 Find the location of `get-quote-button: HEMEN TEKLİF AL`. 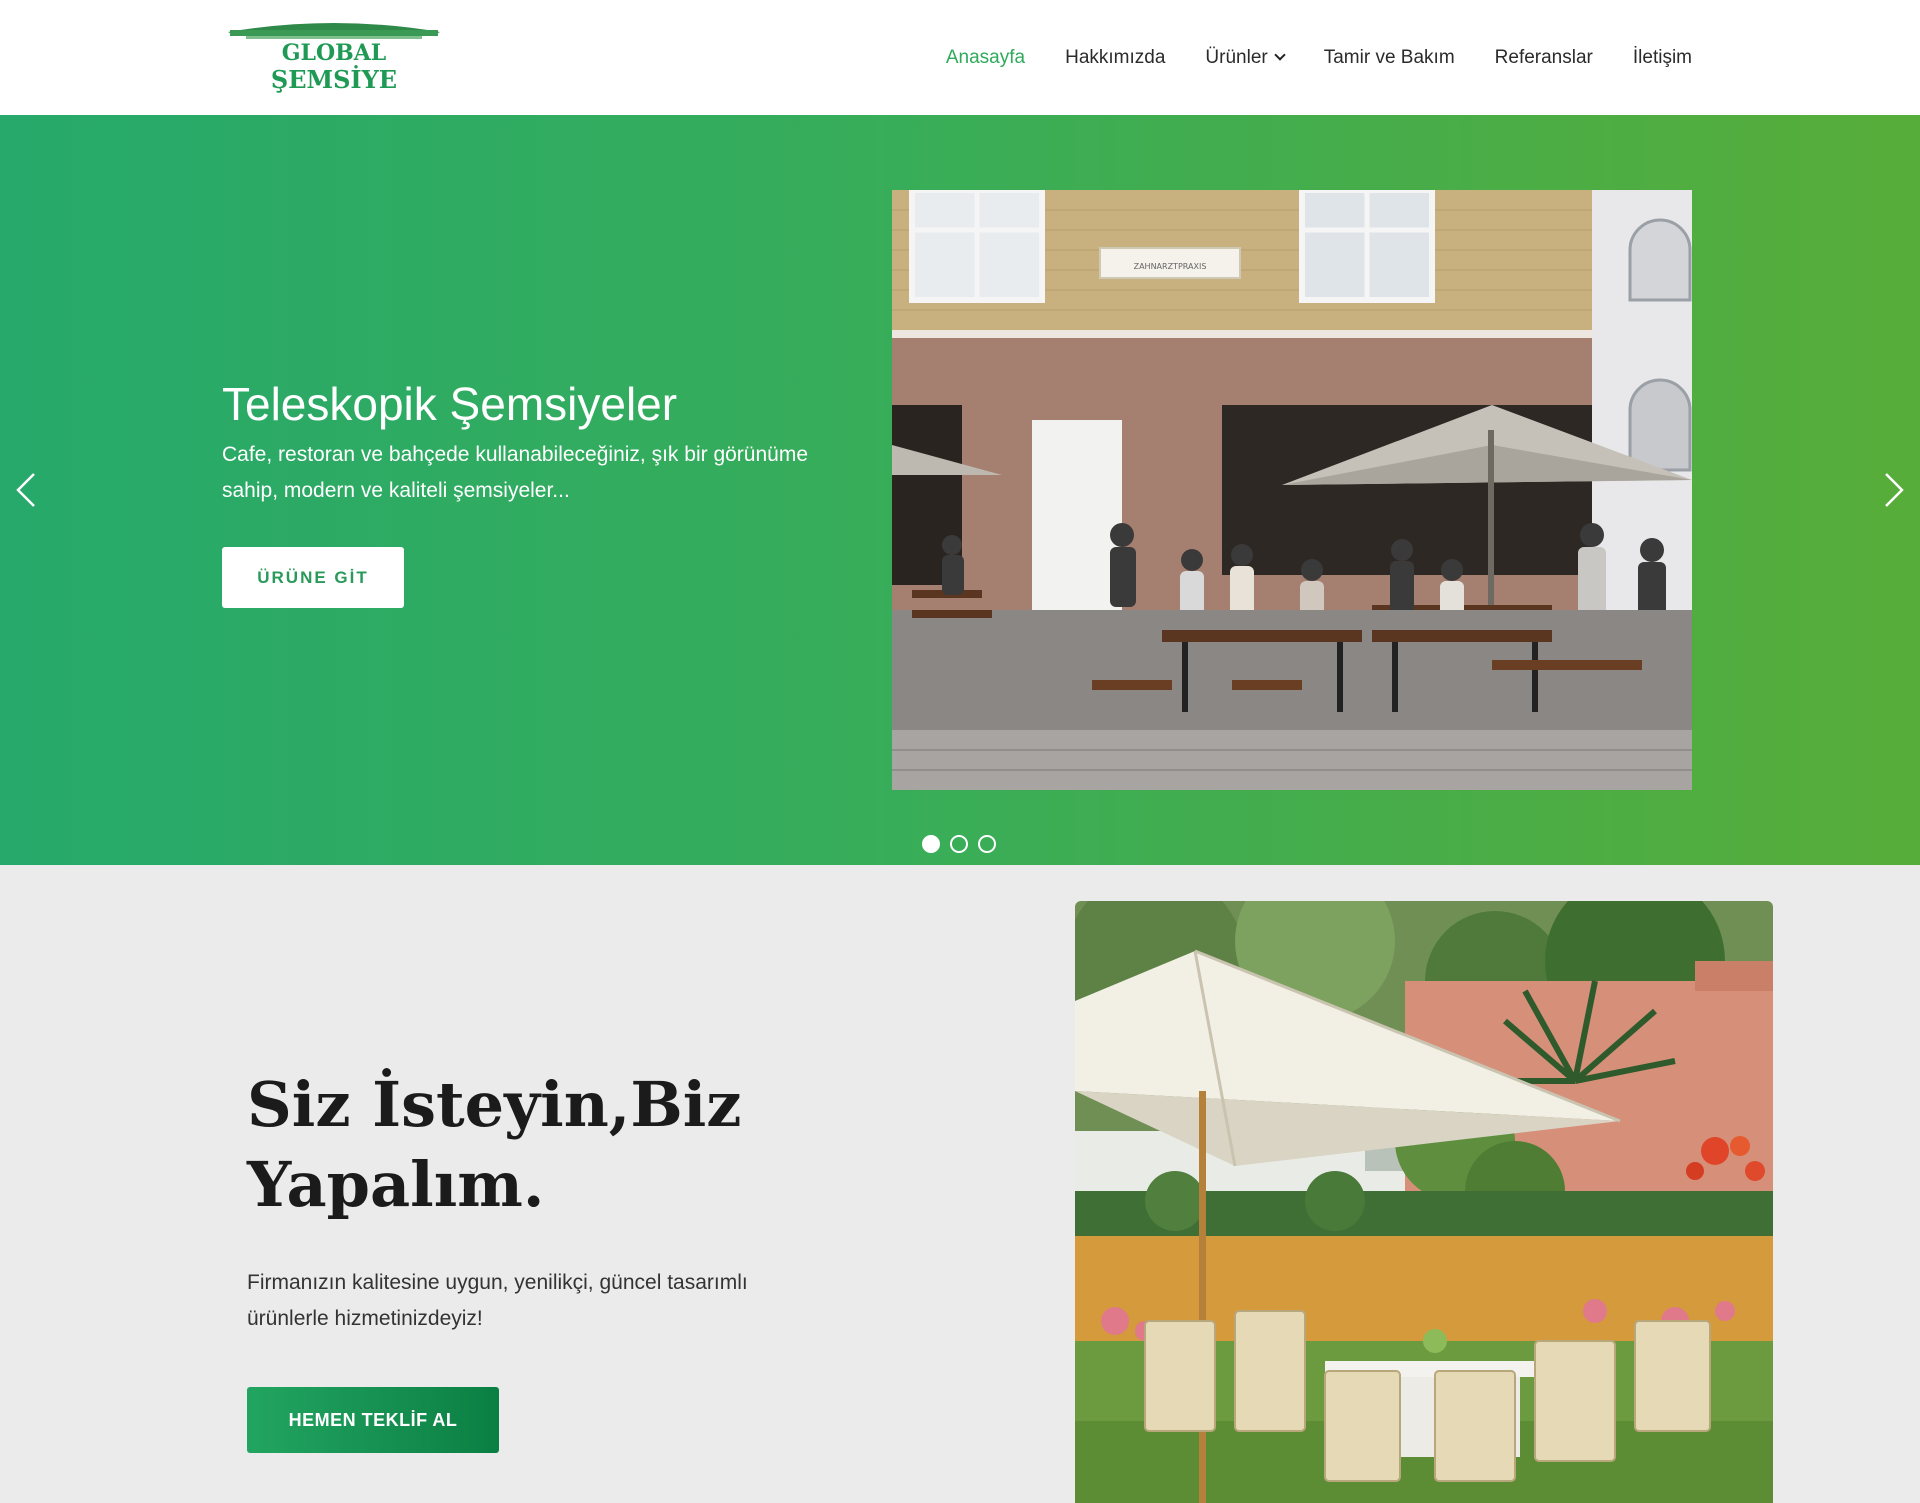

get-quote-button: HEMEN TEKLİF AL is located at coordinates (373, 1420).